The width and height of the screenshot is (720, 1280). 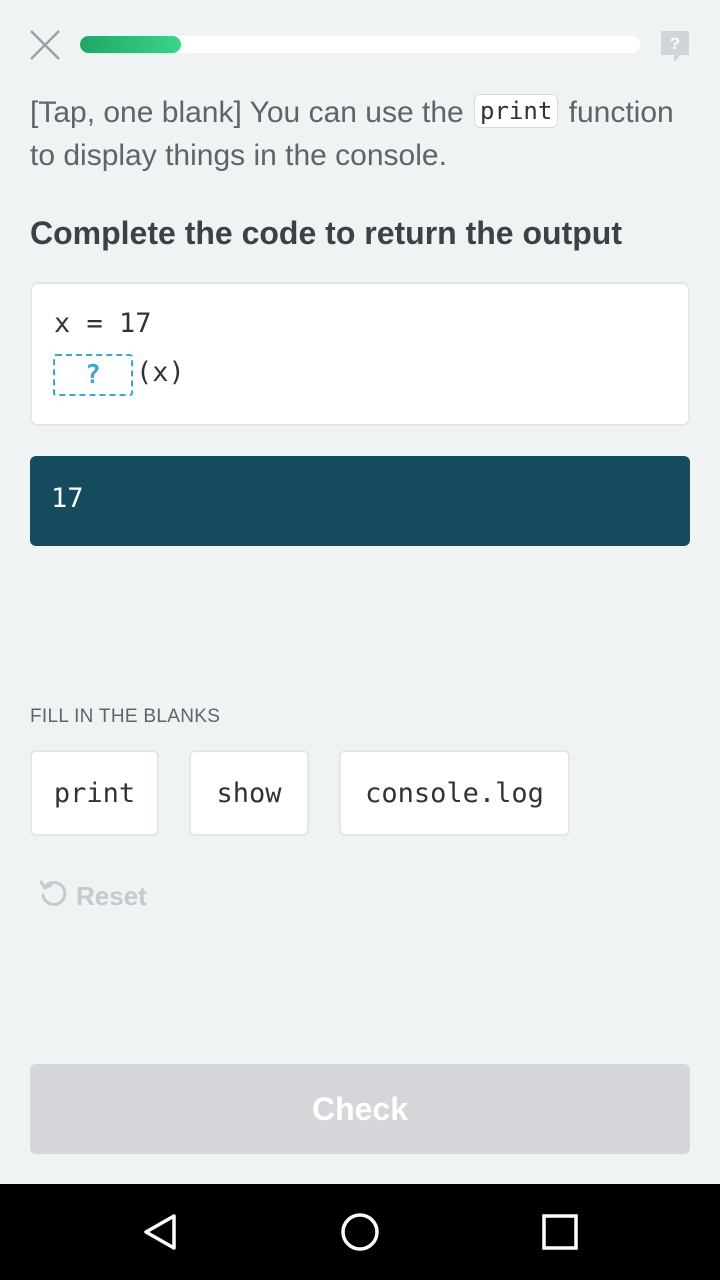 I want to click on lesson-progress-fill, so click(x=130, y=44).